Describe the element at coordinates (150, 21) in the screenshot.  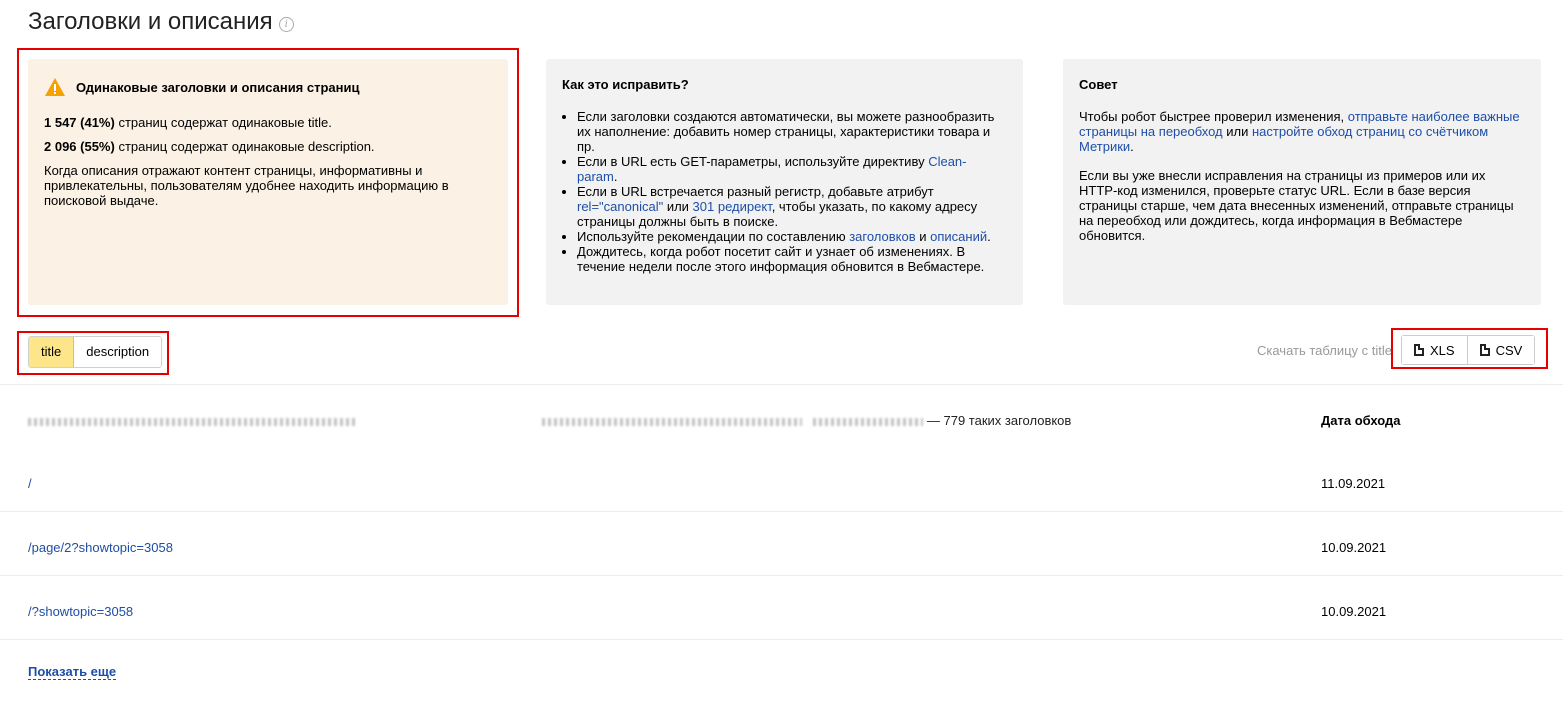
I see `page-title-text: Заголовки и описания` at that location.